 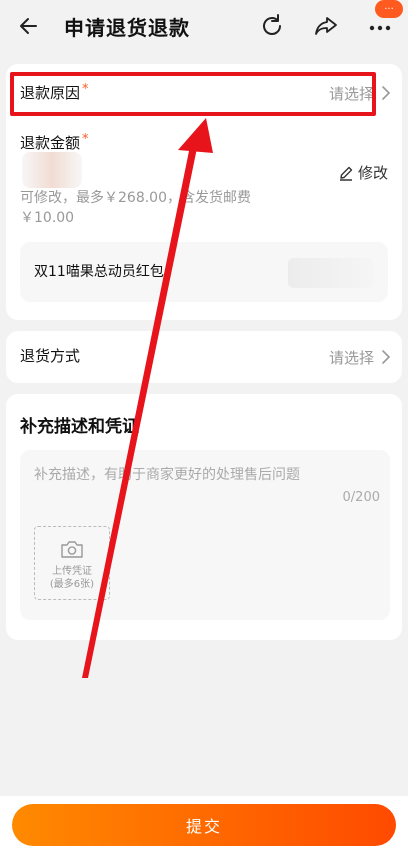 I want to click on upload-limit: (最多6张), so click(x=72, y=584).